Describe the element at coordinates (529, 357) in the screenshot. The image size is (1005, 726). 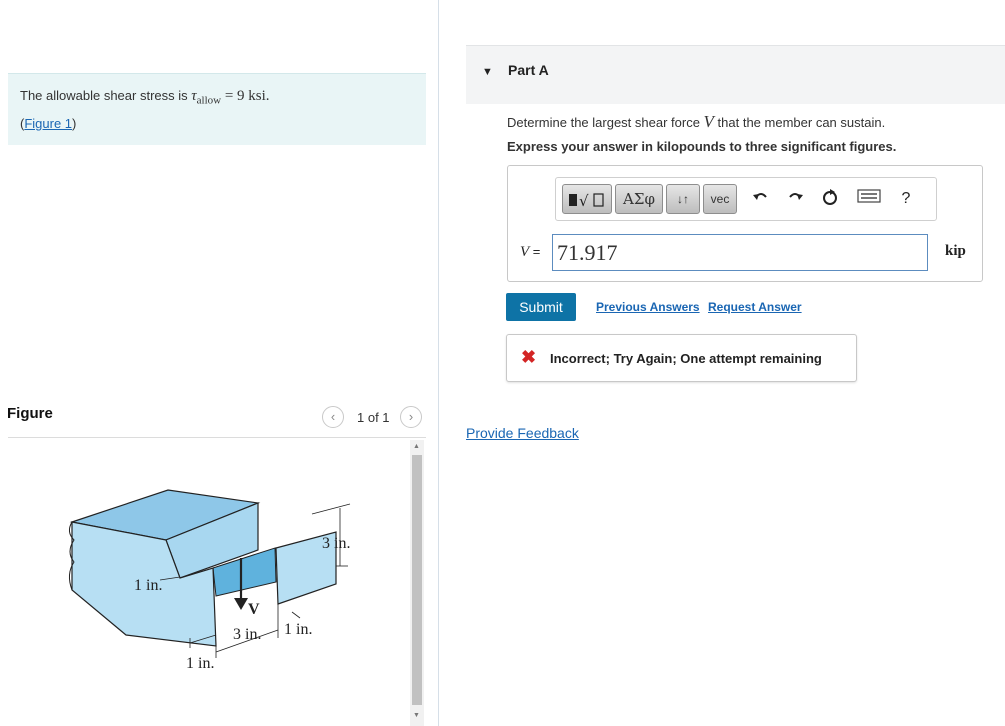
I see `x-icon: ✖` at that location.